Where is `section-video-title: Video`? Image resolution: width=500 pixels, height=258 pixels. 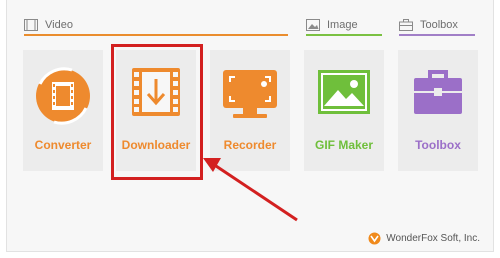 section-video-title: Video is located at coordinates (59, 25).